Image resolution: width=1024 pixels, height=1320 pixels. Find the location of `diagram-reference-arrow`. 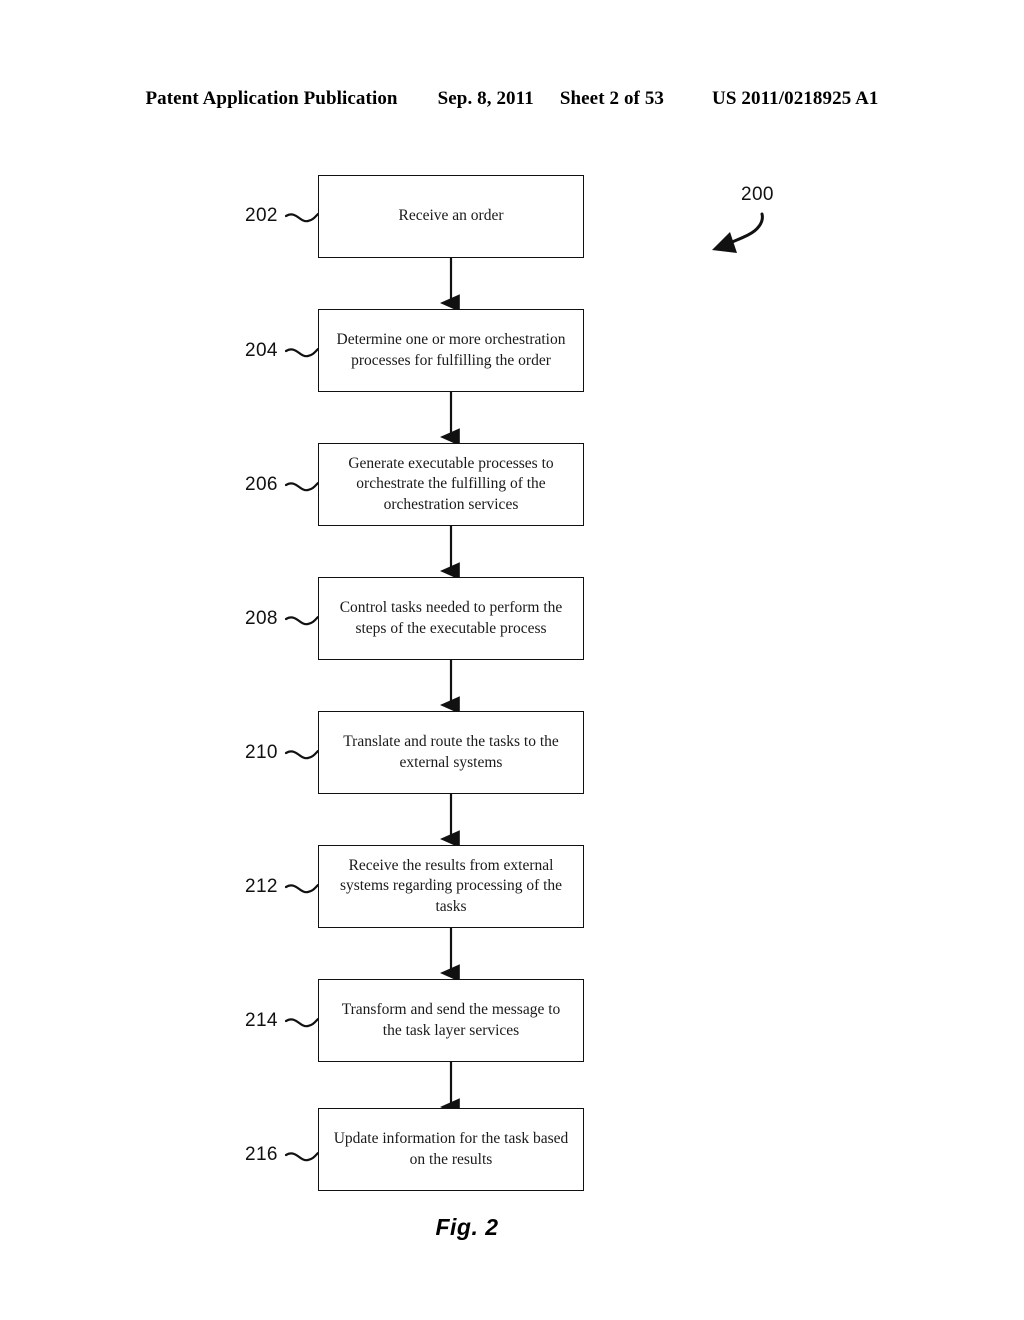

diagram-reference-arrow is located at coordinates (738, 232).